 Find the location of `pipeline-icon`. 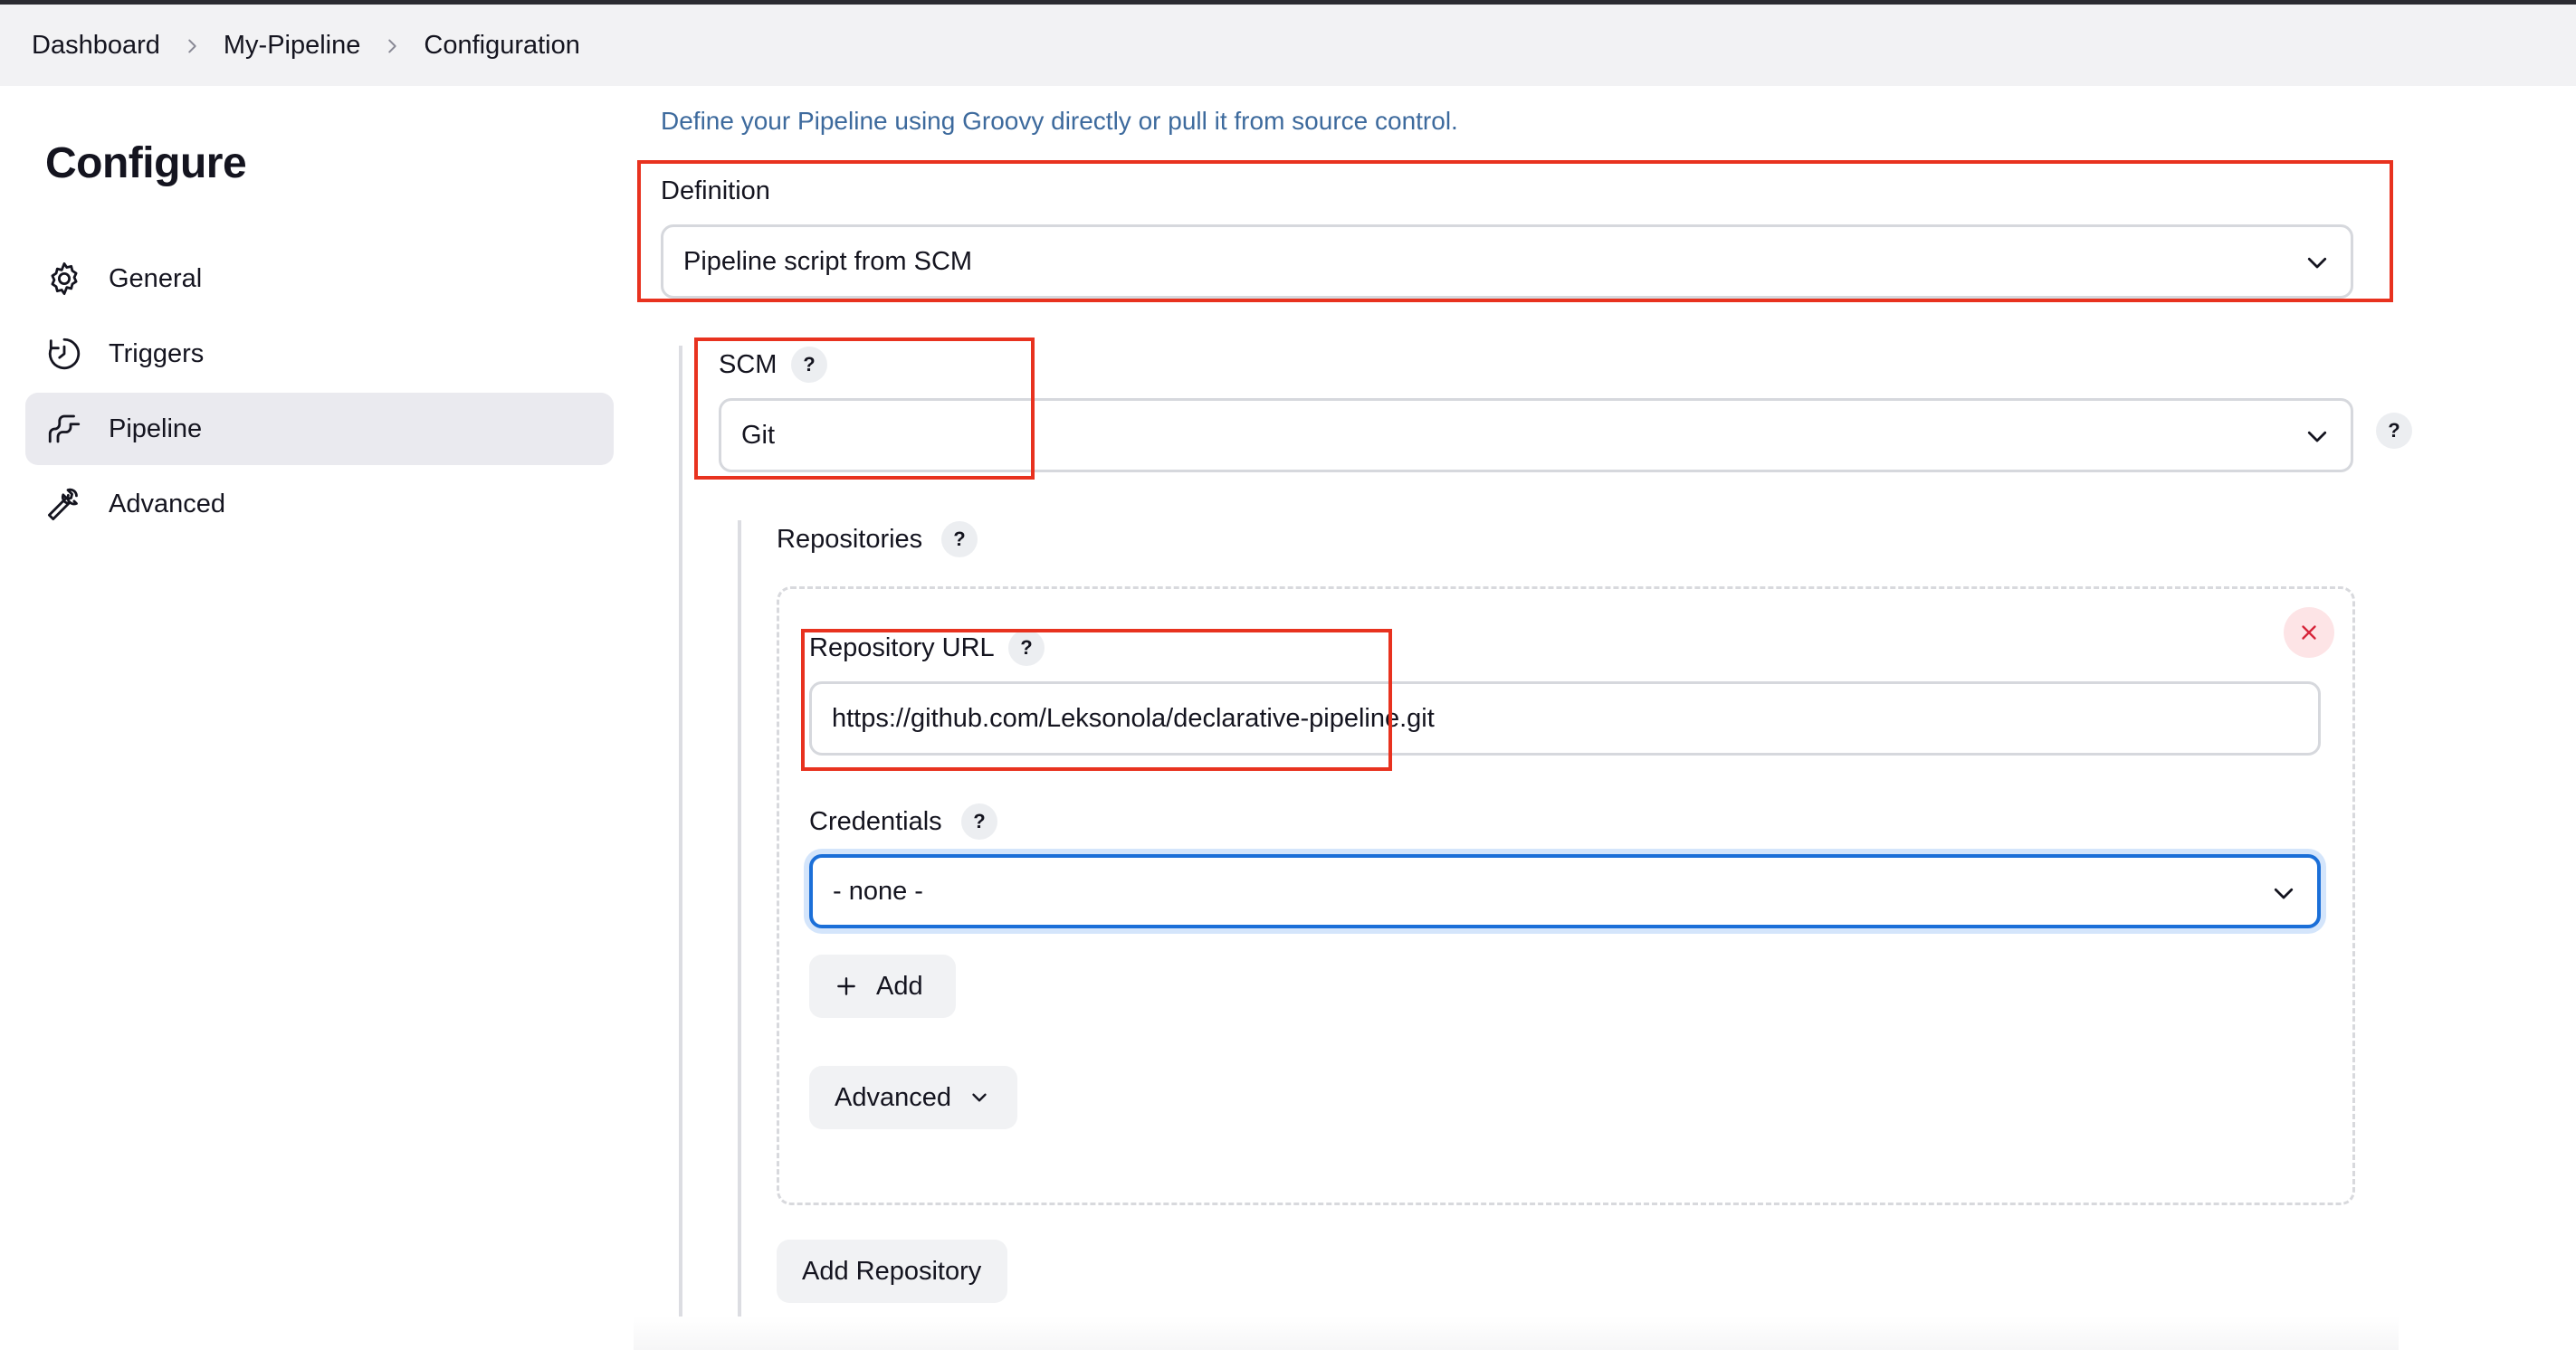

pipeline-icon is located at coordinates (64, 429).